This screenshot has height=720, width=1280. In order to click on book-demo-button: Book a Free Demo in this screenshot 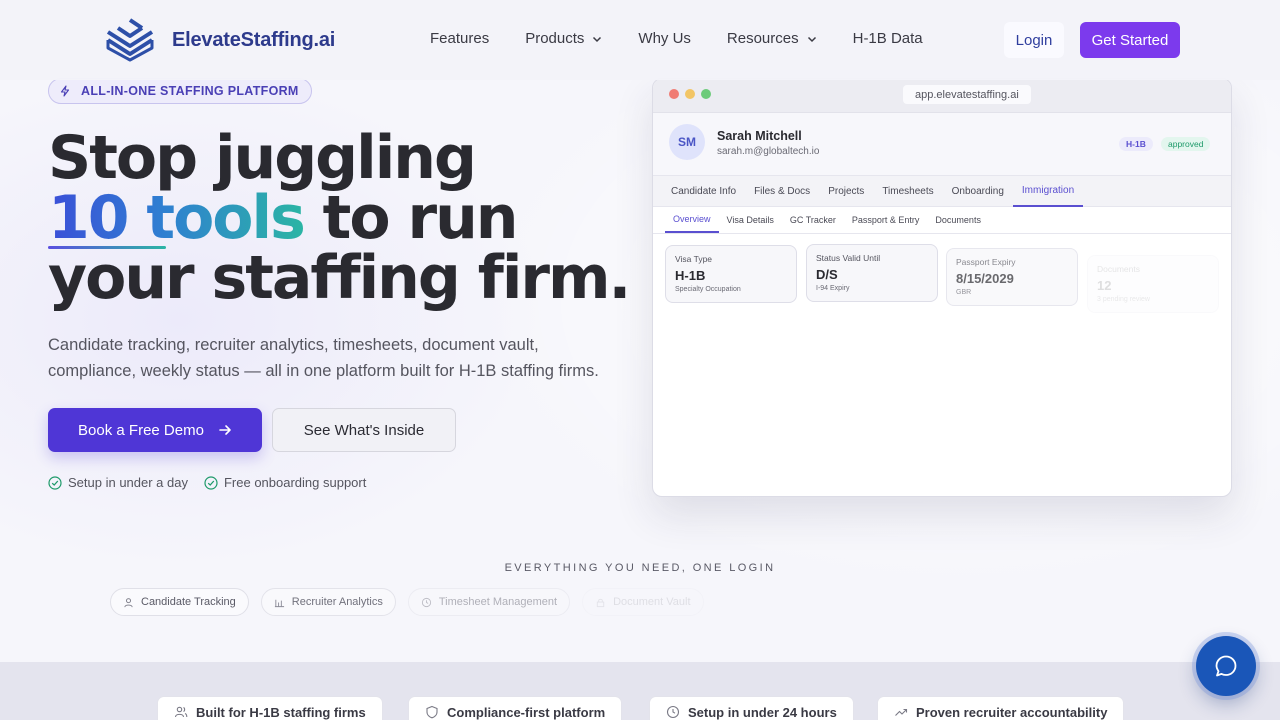, I will do `click(155, 430)`.